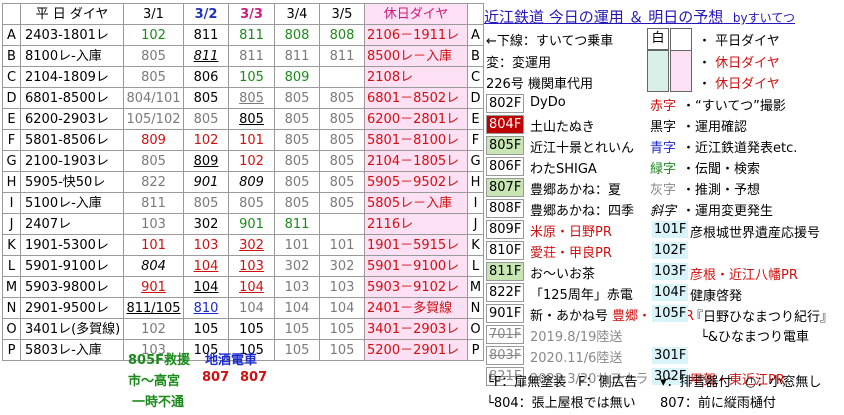 The height and width of the screenshot is (415, 844). Describe the element at coordinates (297, 14) in the screenshot. I see `header-d34: 3/4` at that location.